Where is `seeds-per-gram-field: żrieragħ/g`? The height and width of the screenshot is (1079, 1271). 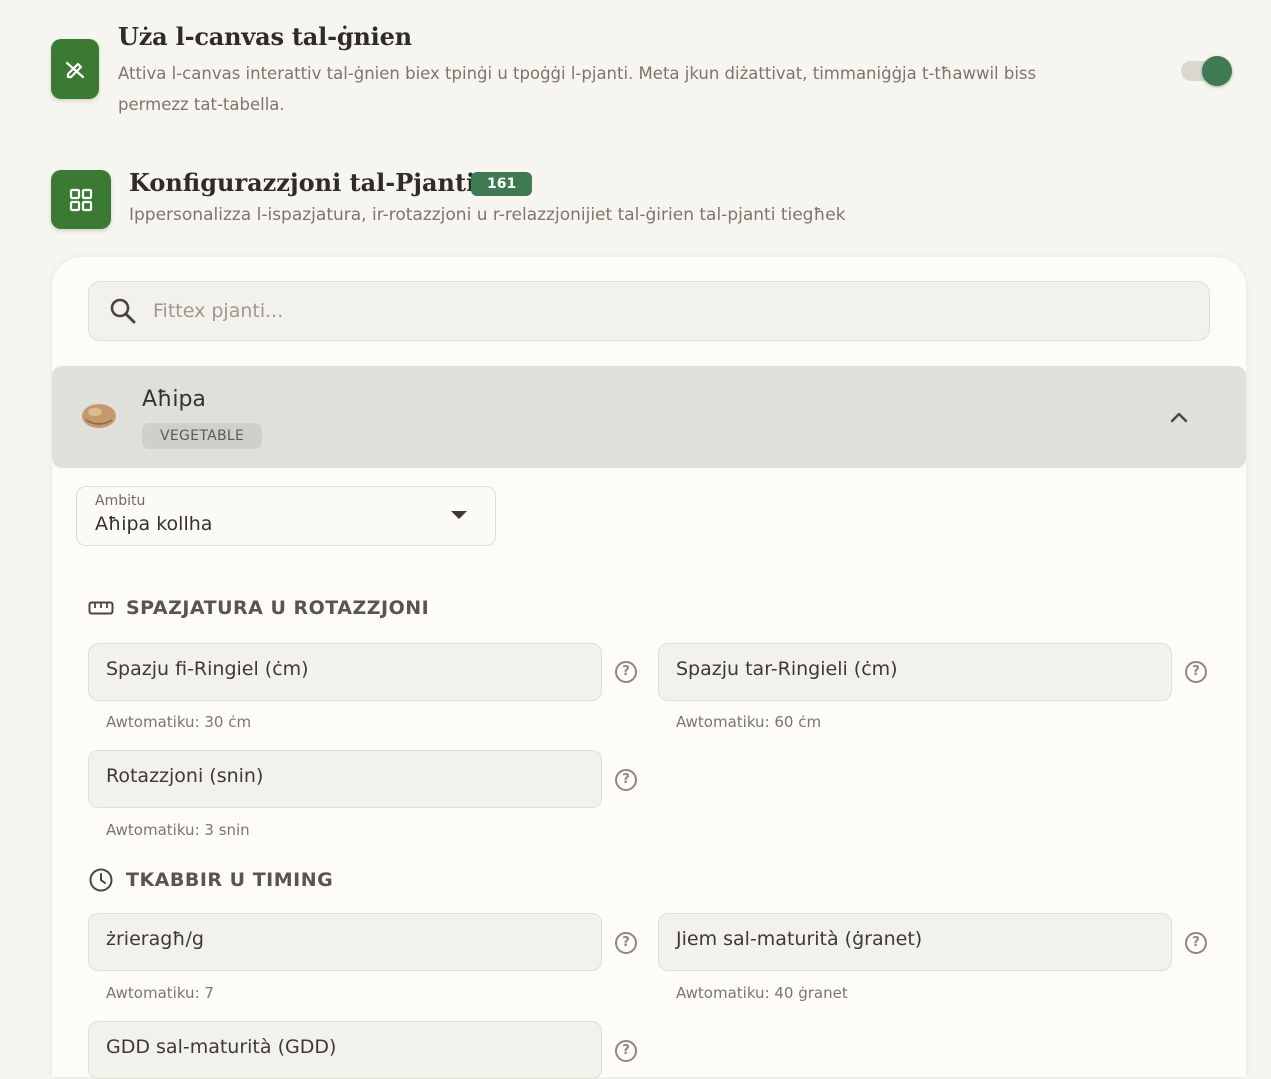
seeds-per-gram-field: żrieragħ/g is located at coordinates (345, 942).